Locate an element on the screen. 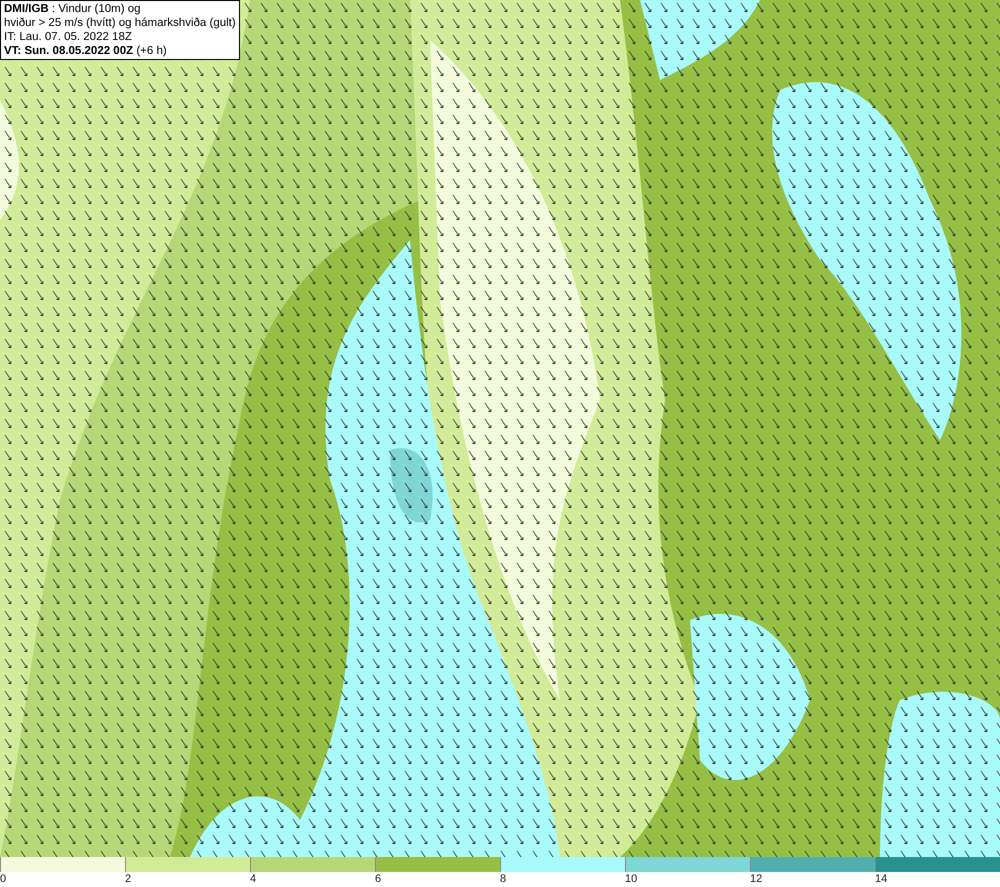 The height and width of the screenshot is (887, 1000). legend-tick-label: 10 is located at coordinates (631, 879).